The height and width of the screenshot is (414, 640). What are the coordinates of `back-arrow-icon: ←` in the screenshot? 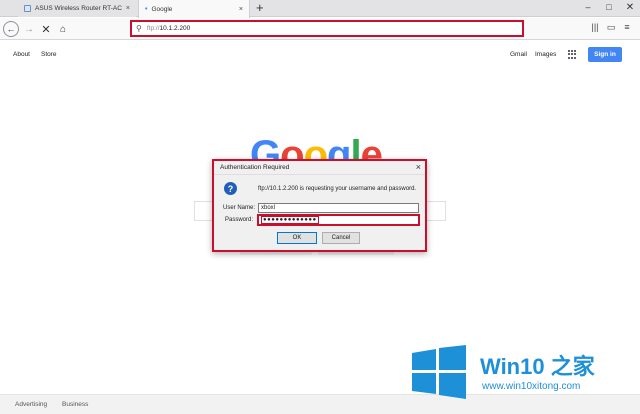 It's located at (11, 29).